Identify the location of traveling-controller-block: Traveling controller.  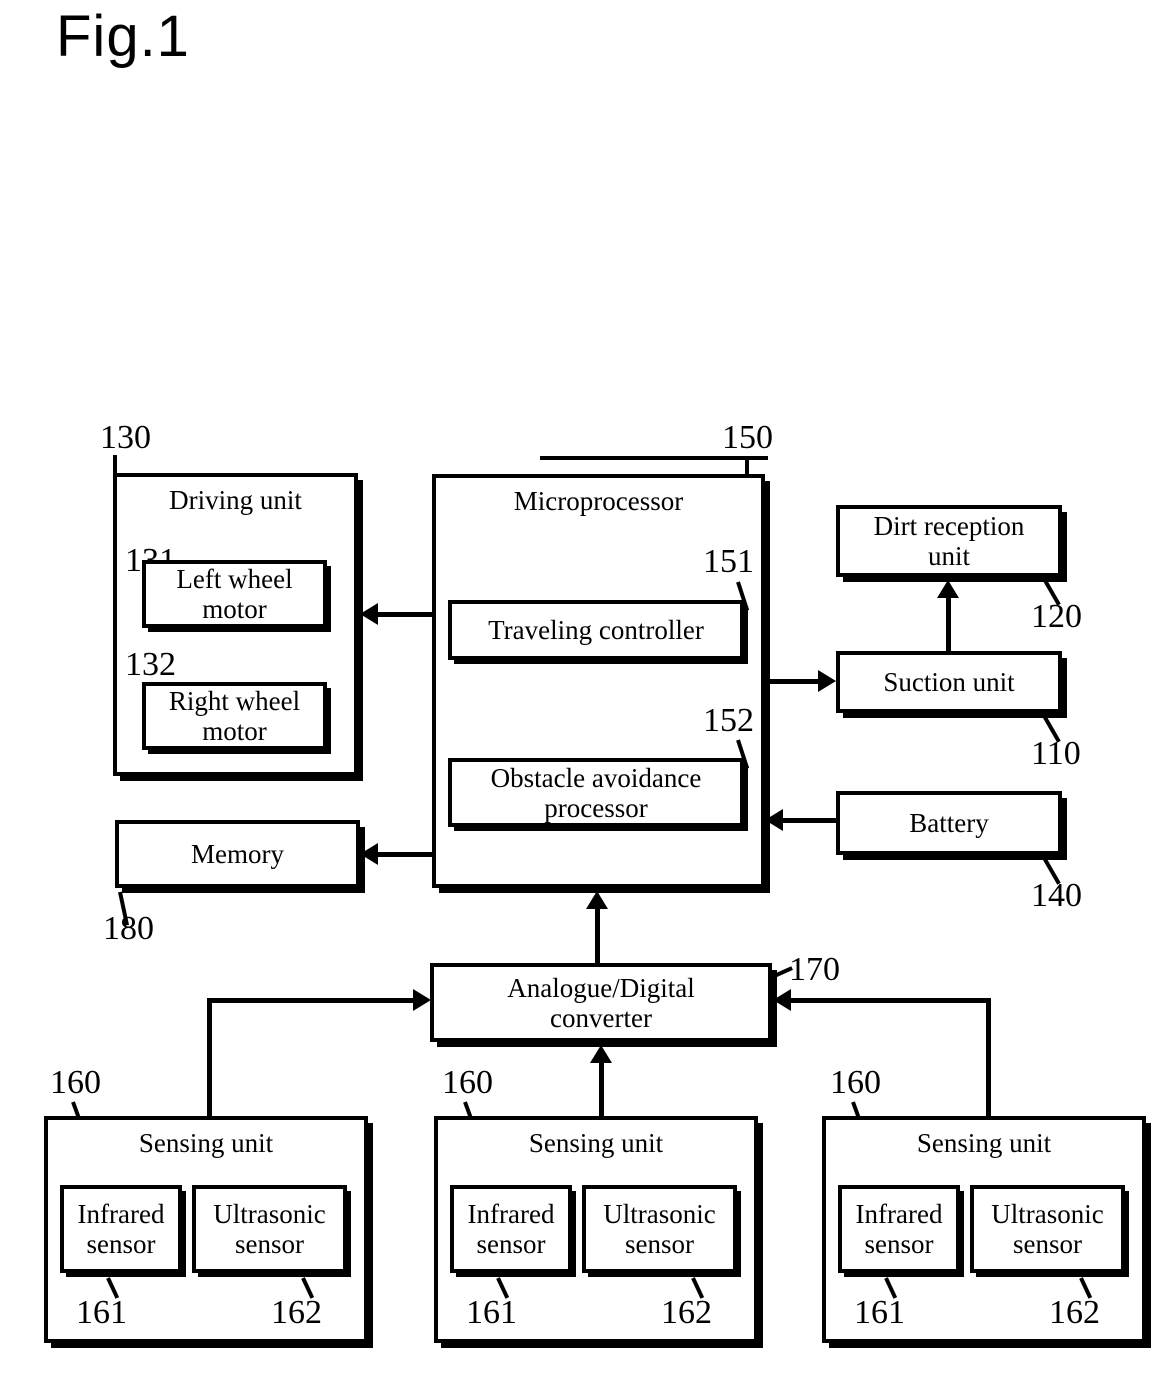
(596, 630).